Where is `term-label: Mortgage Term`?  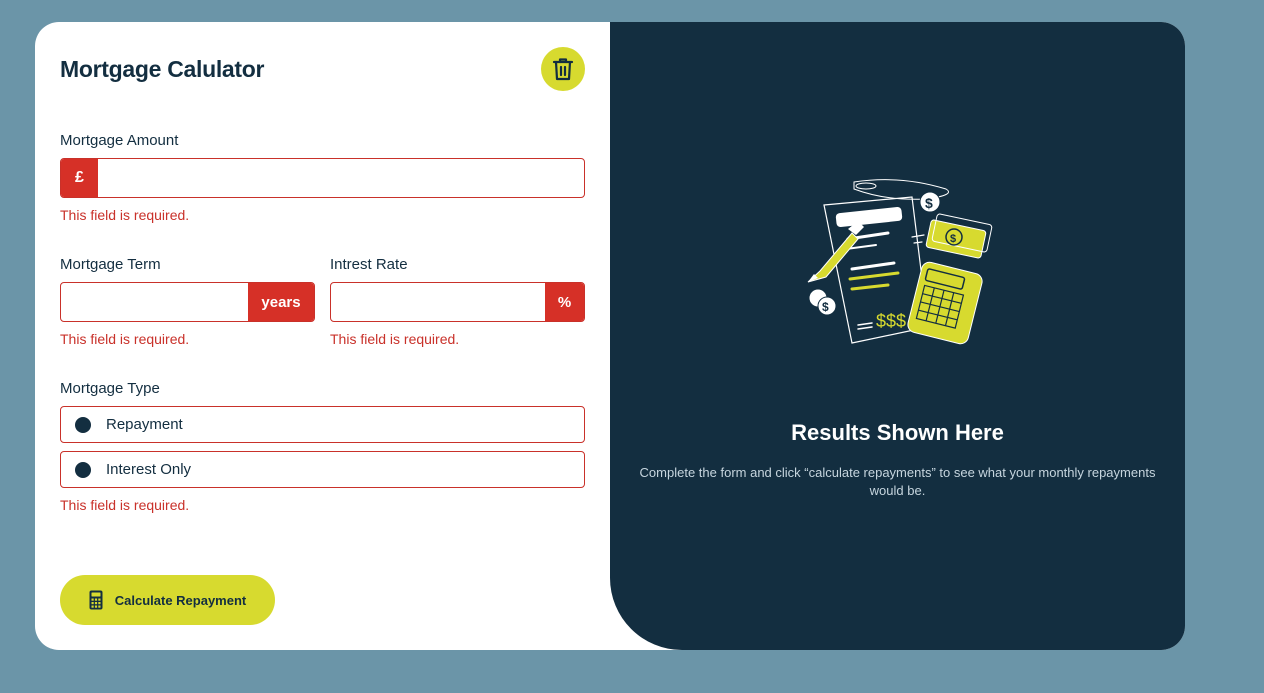 term-label: Mortgage Term is located at coordinates (110, 264).